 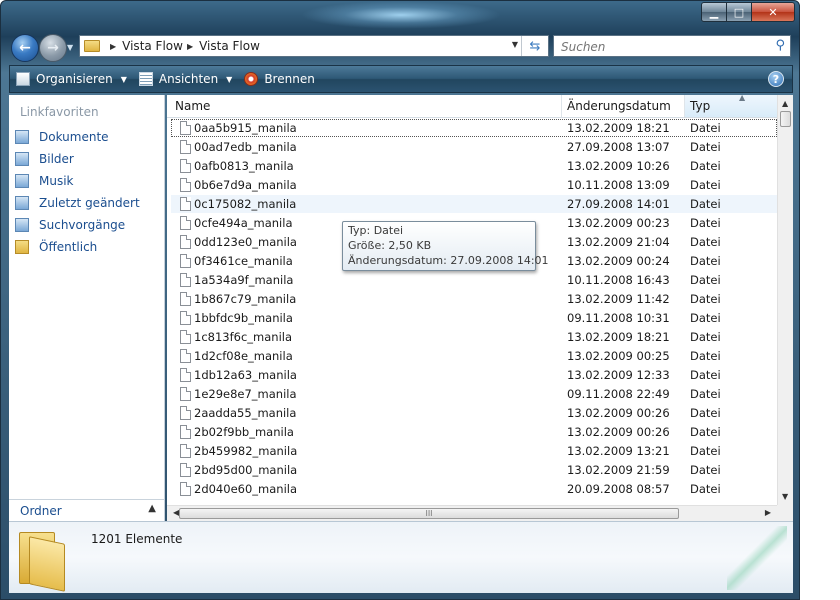 What do you see at coordinates (785, 496) in the screenshot?
I see `scroll-down-icon: ▼` at bounding box center [785, 496].